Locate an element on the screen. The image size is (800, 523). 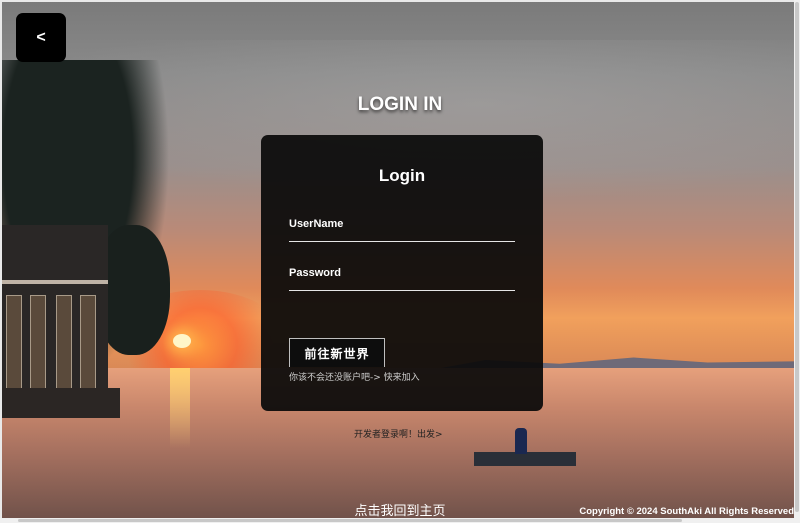
horizontal-scrollbar is located at coordinates (400, 520).